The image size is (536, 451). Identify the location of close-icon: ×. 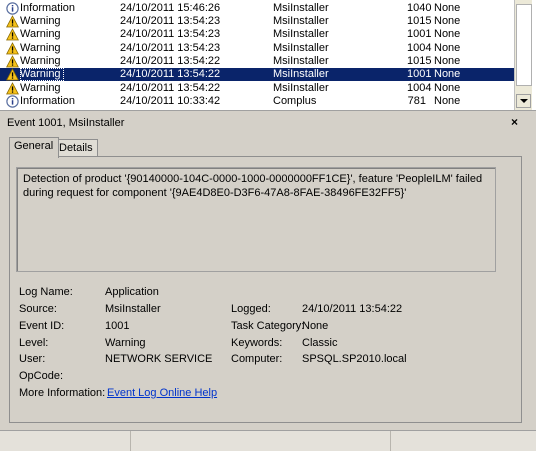
(514, 122).